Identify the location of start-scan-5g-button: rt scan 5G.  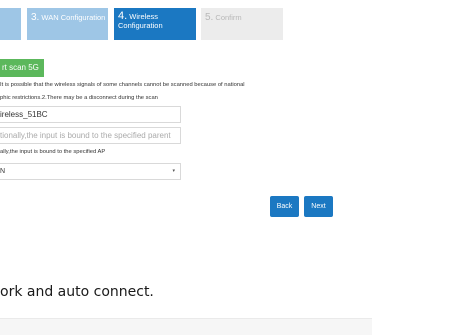
(22, 68).